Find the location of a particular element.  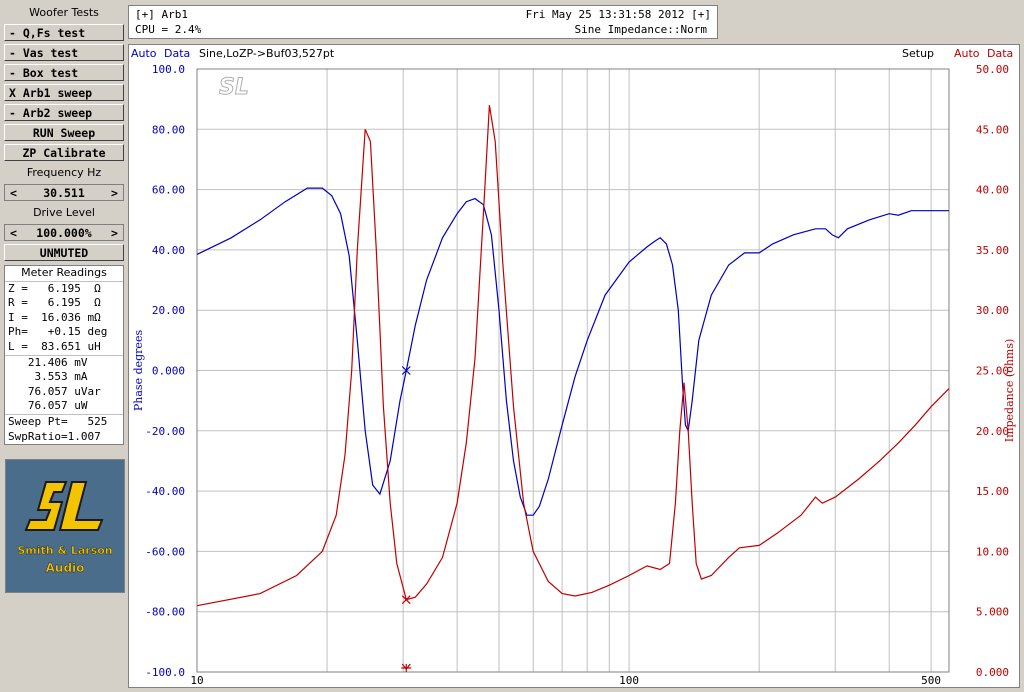

frequency-stepper: < 30.511 > is located at coordinates (64, 192).